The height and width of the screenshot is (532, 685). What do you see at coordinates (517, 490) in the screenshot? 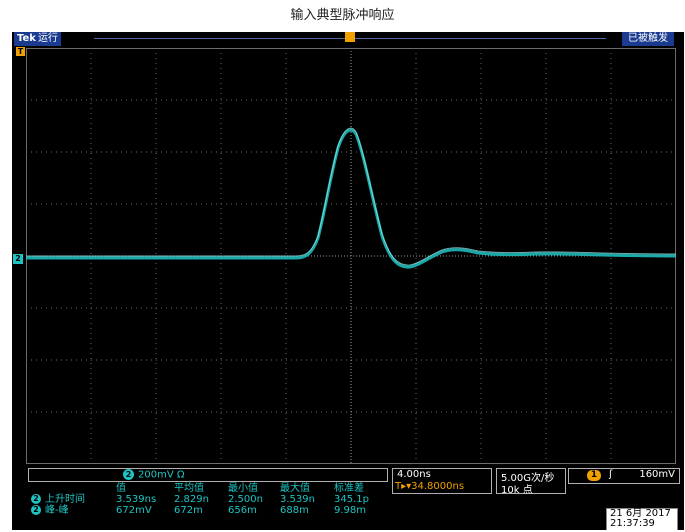
I see `record-length: 10k 点` at bounding box center [517, 490].